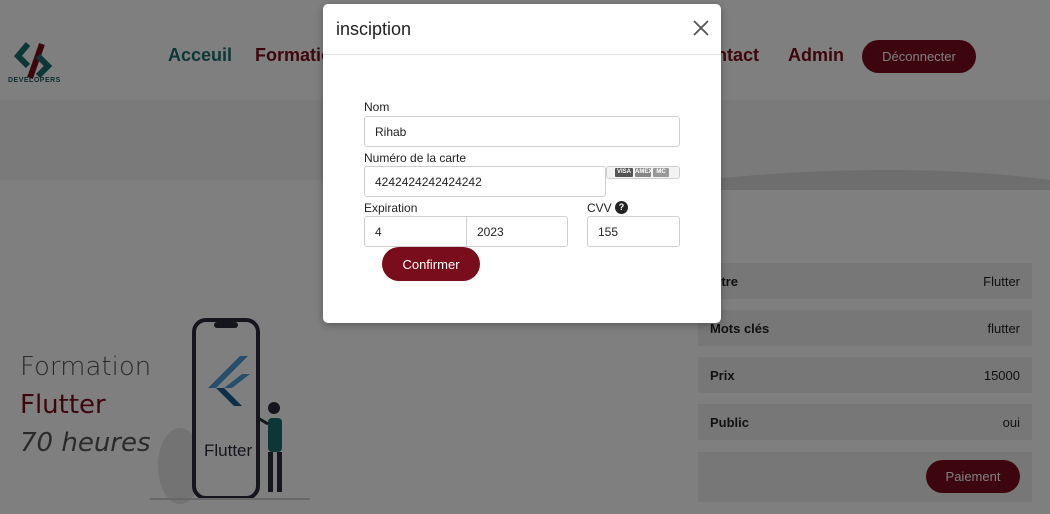 The height and width of the screenshot is (514, 1050). I want to click on mastercard-icon: MC, so click(661, 172).